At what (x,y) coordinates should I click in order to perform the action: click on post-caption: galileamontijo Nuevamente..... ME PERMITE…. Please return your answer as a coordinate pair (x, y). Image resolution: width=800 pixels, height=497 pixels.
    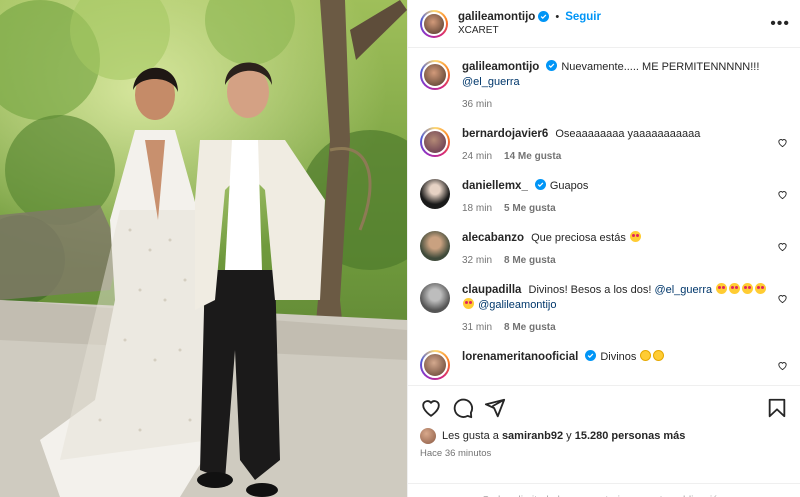
    Looking at the image, I should click on (604, 86).